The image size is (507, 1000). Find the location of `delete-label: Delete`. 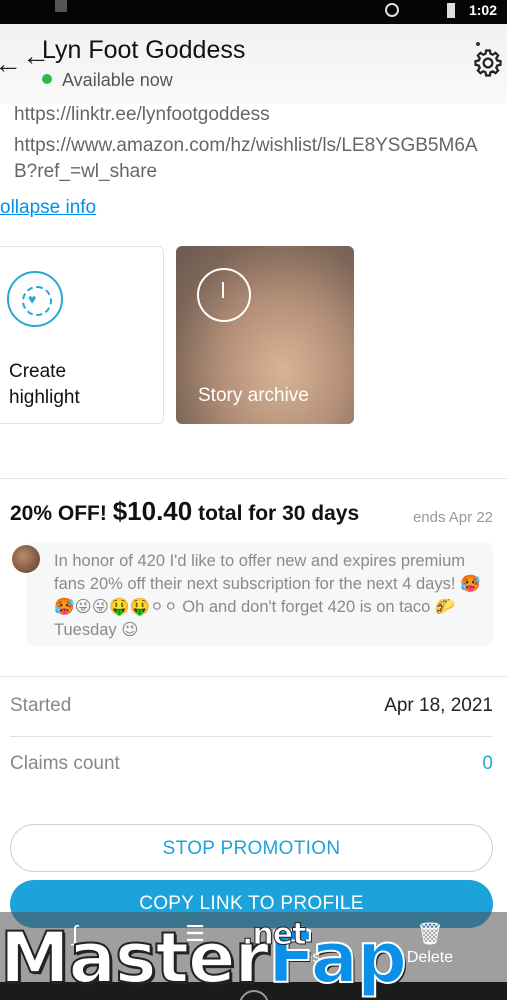

delete-label: Delete is located at coordinates (430, 957).